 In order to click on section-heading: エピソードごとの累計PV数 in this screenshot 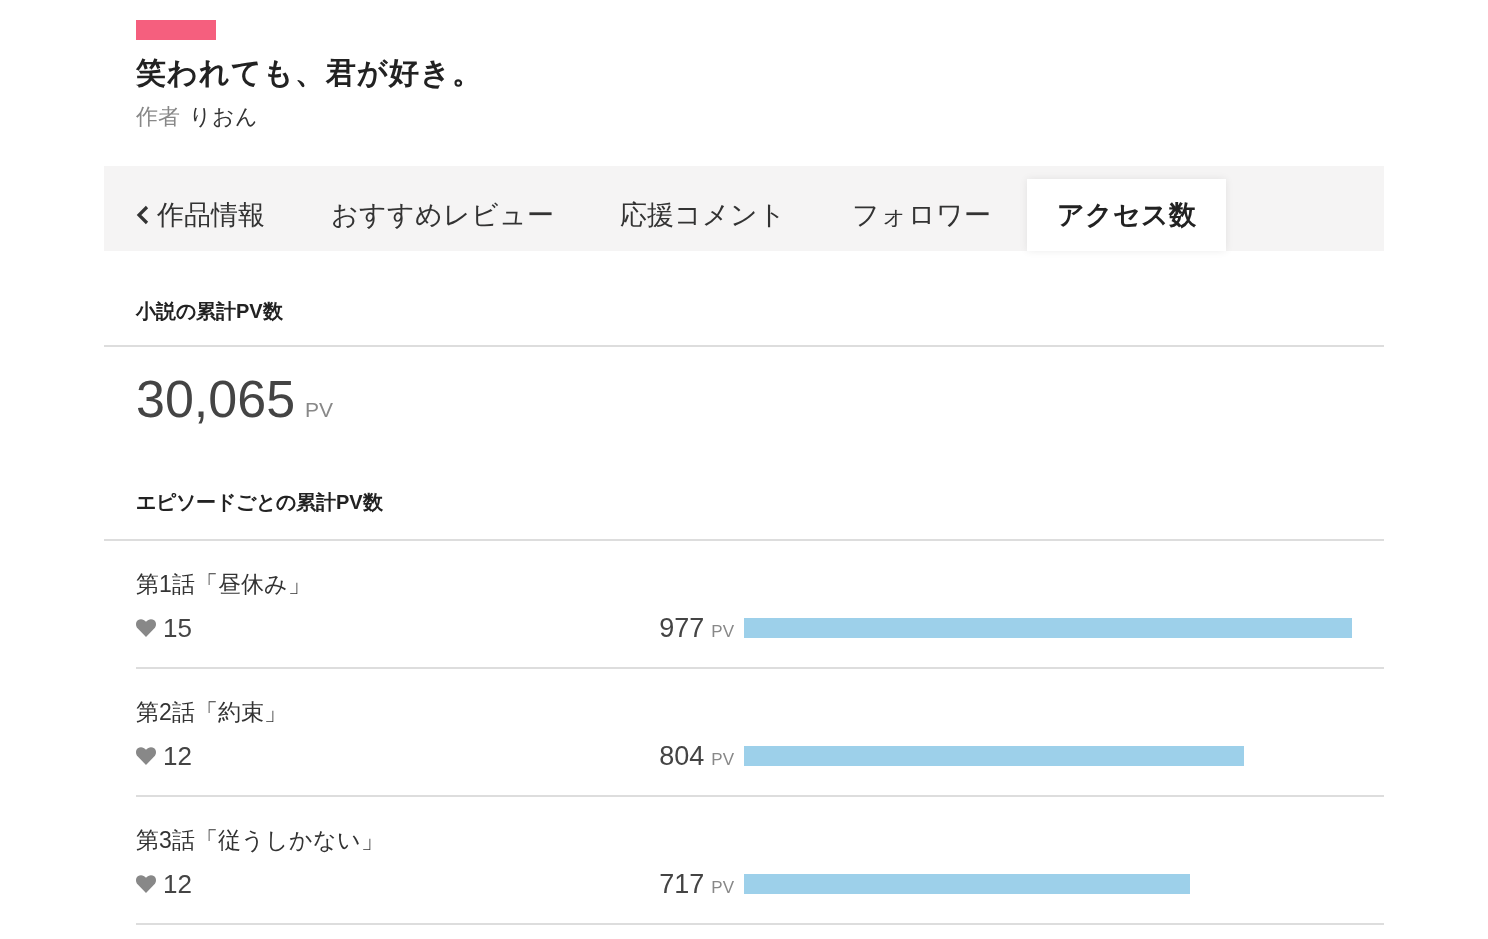, I will do `click(259, 502)`.